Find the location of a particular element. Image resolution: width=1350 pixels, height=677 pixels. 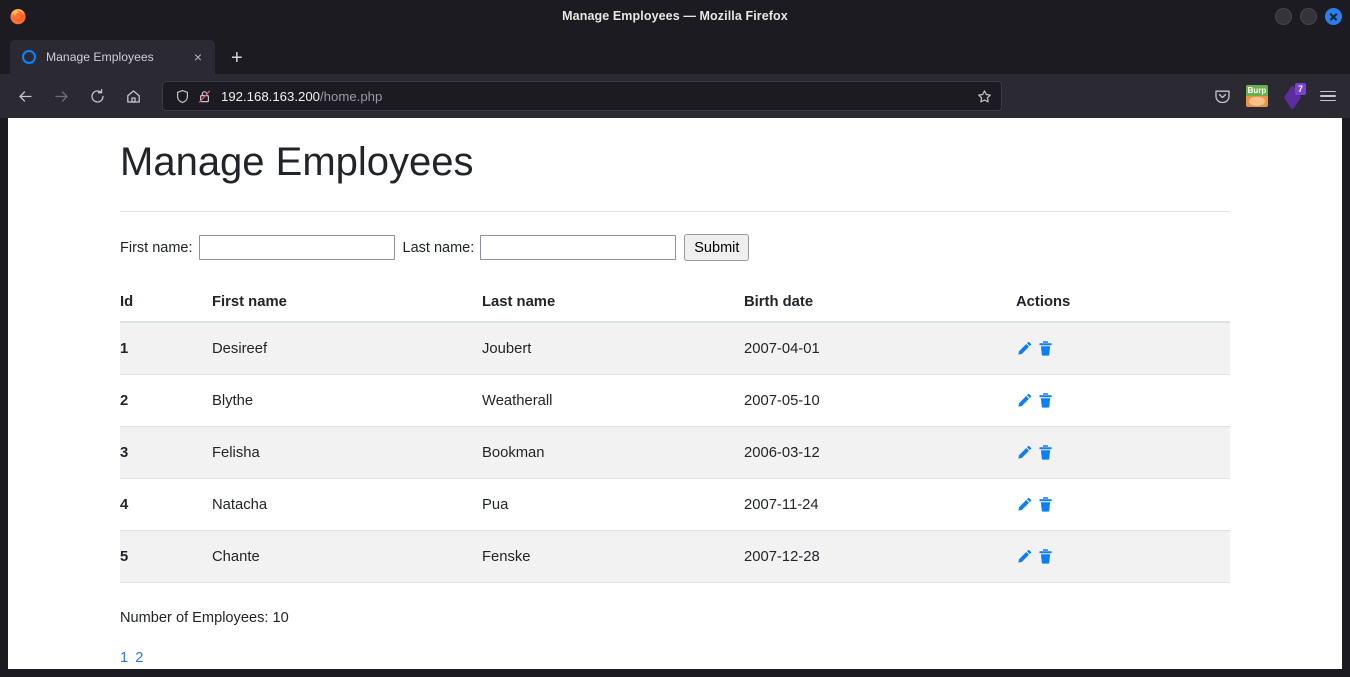

cell-id: 2 is located at coordinates (166, 400).